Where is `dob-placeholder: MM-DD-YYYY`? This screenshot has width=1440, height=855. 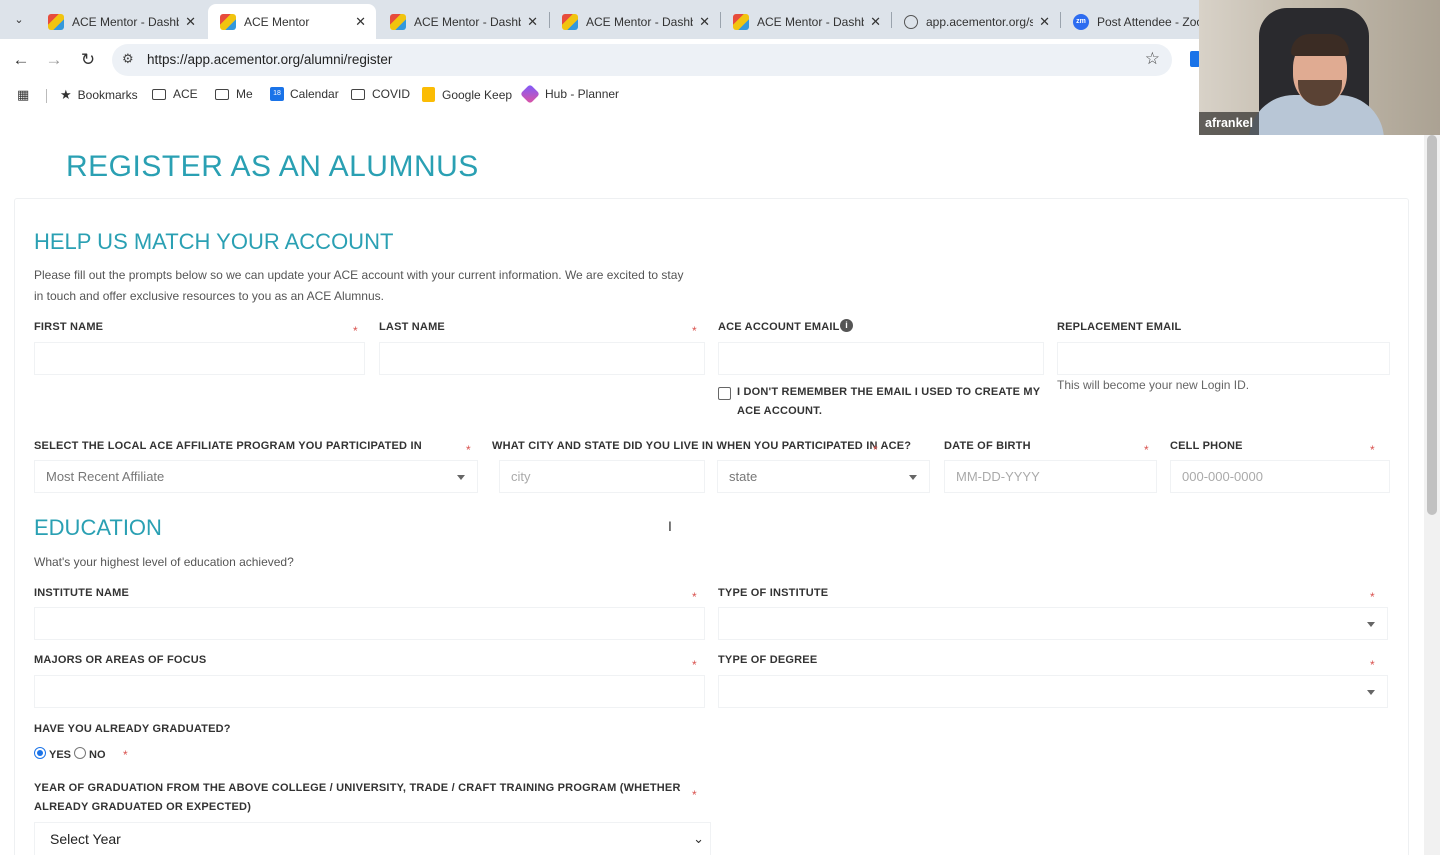
dob-placeholder: MM-DD-YYYY is located at coordinates (998, 476).